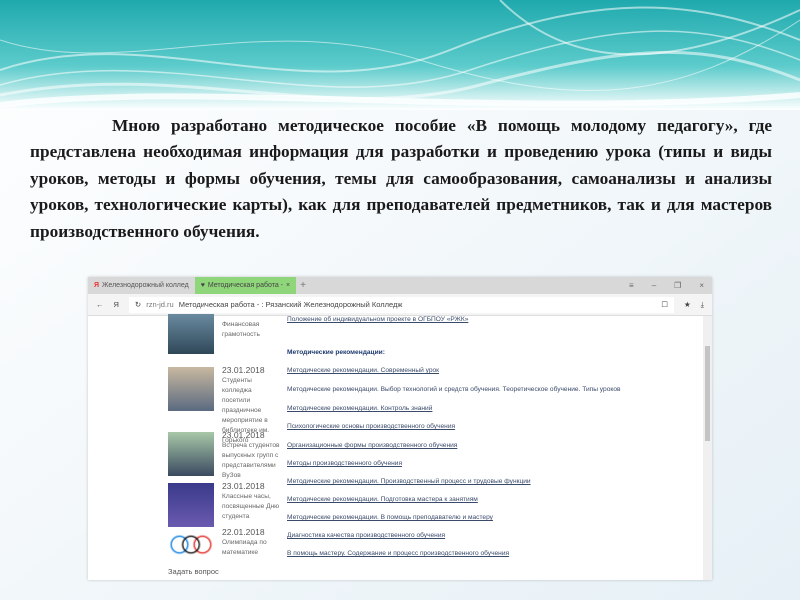 Image resolution: width=800 pixels, height=600 pixels. I want to click on bookmark-icon: ☐, so click(664, 304).